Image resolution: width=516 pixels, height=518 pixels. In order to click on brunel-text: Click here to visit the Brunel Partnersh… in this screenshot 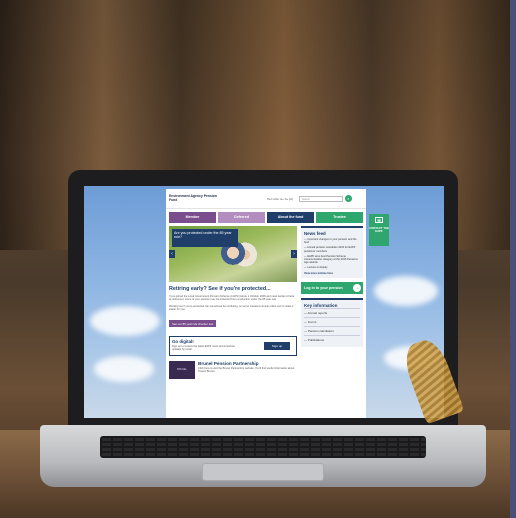, I will do `click(247, 370)`.